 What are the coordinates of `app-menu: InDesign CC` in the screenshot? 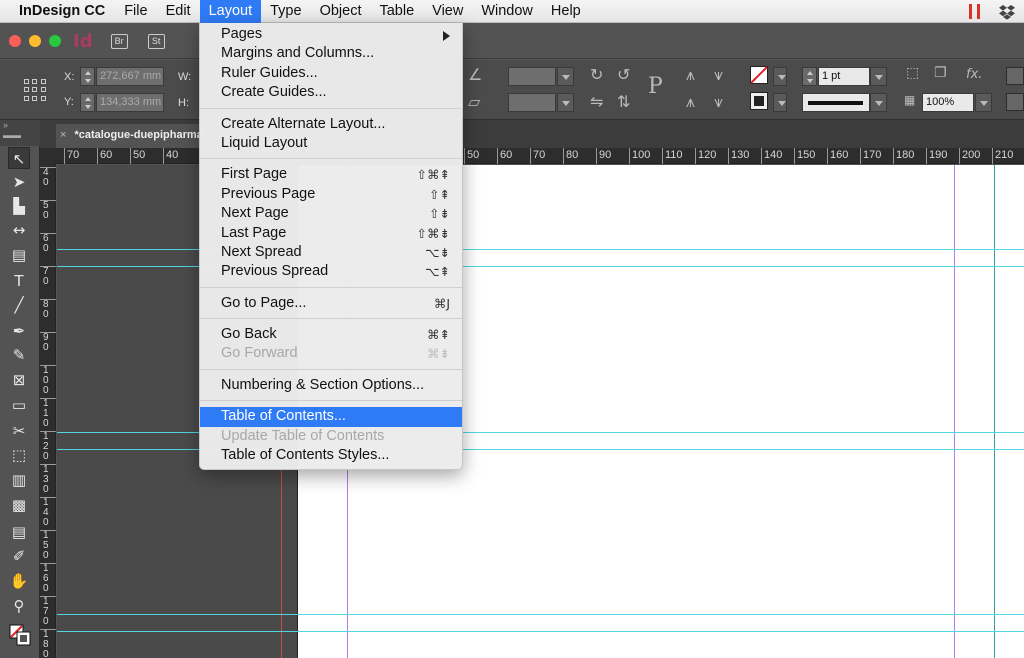 It's located at (57, 11).